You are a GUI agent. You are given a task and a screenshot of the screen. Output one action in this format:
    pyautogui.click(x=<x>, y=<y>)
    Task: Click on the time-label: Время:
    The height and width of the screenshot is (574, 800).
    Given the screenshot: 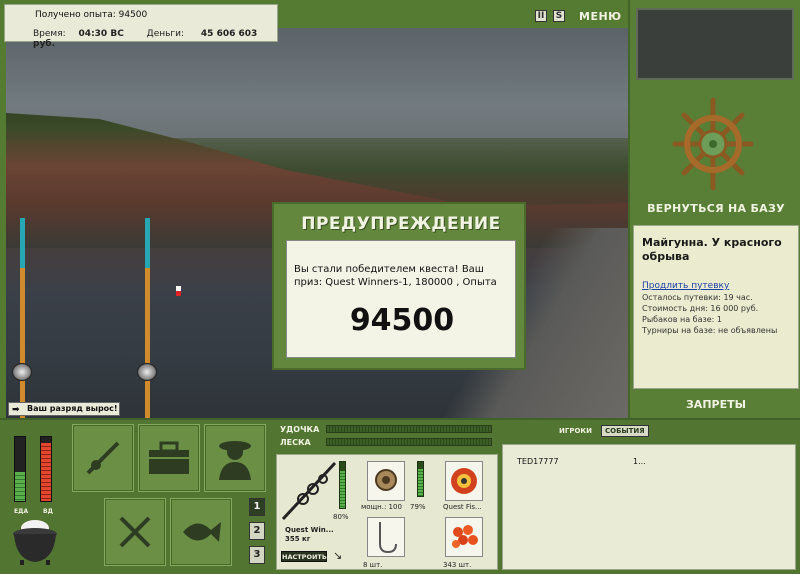 What is the action you would take?
    pyautogui.click(x=49, y=34)
    